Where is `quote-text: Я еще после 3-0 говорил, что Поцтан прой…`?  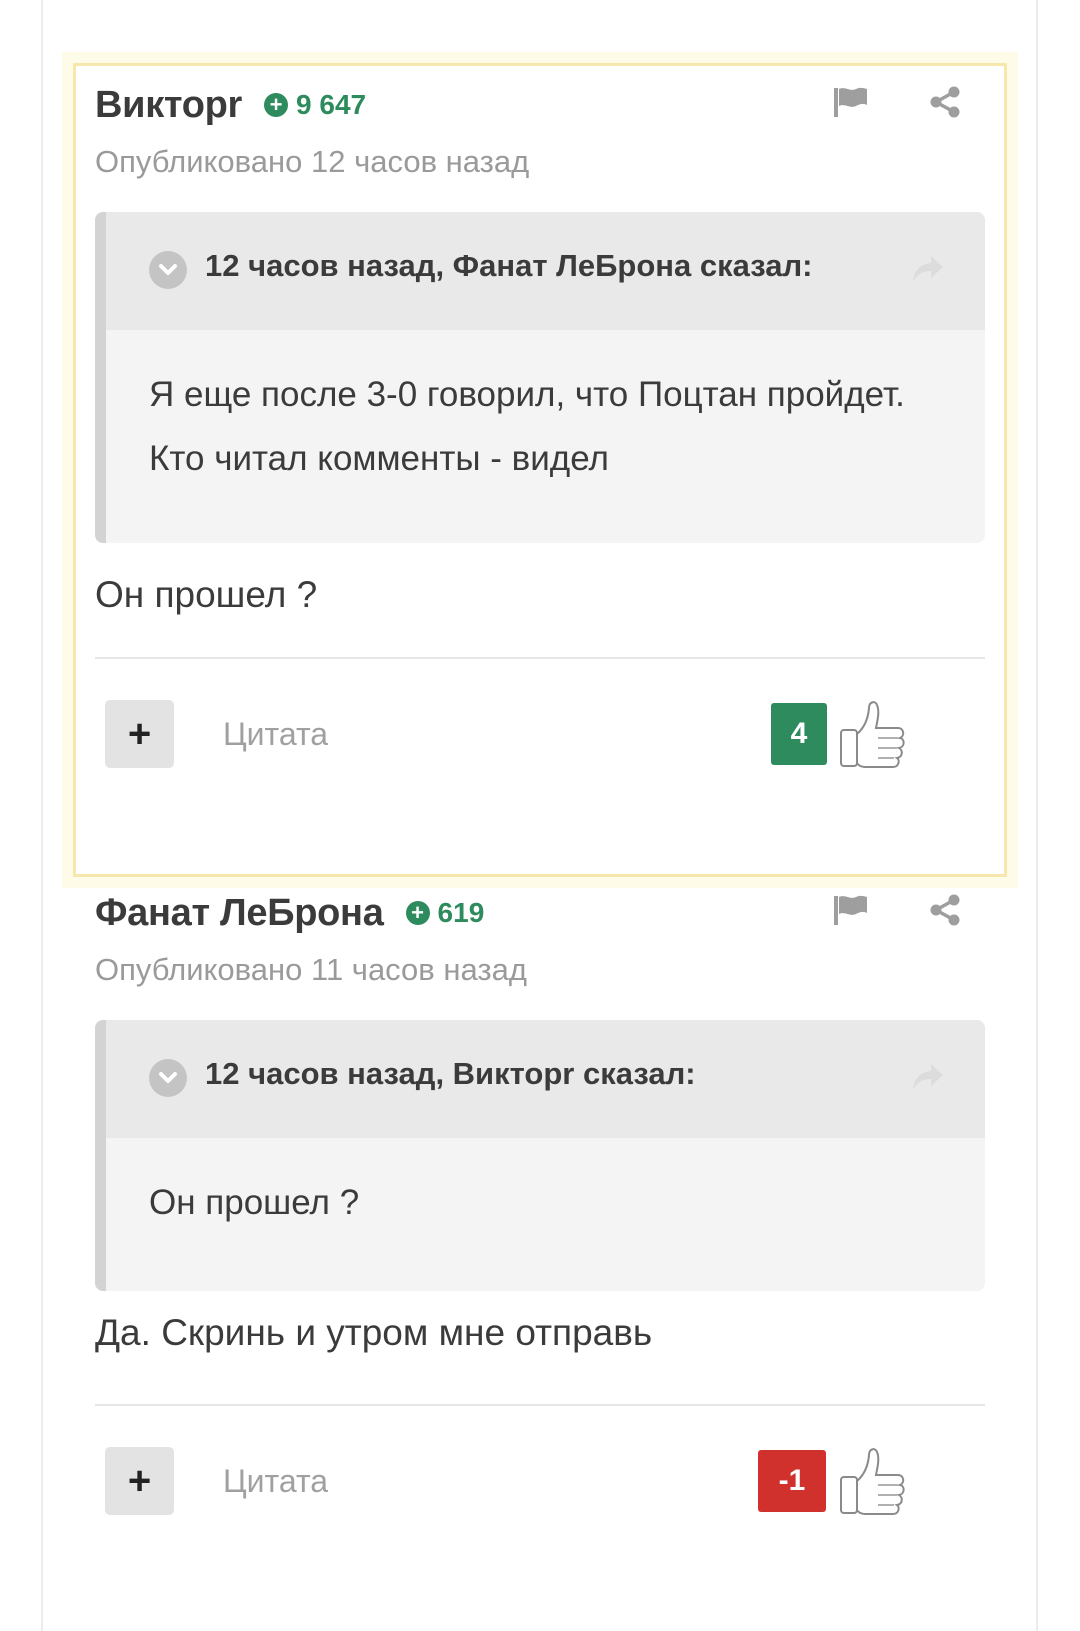 quote-text: Я еще после 3-0 говорил, что Поцтан прой… is located at coordinates (527, 426).